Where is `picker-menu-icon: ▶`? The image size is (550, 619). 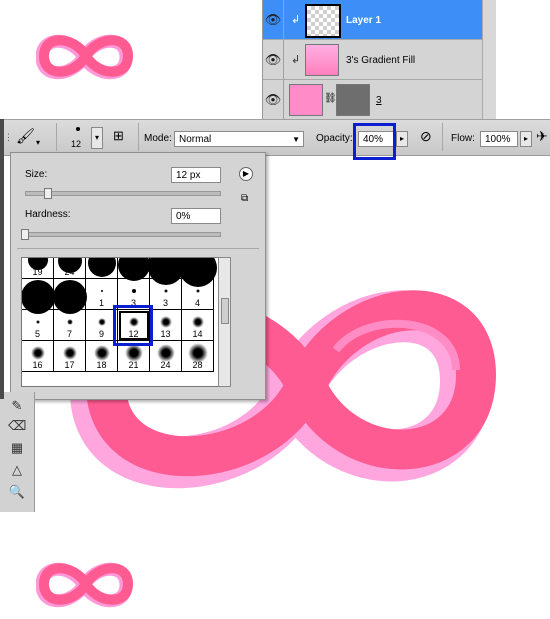
picker-menu-icon: ▶ is located at coordinates (246, 174).